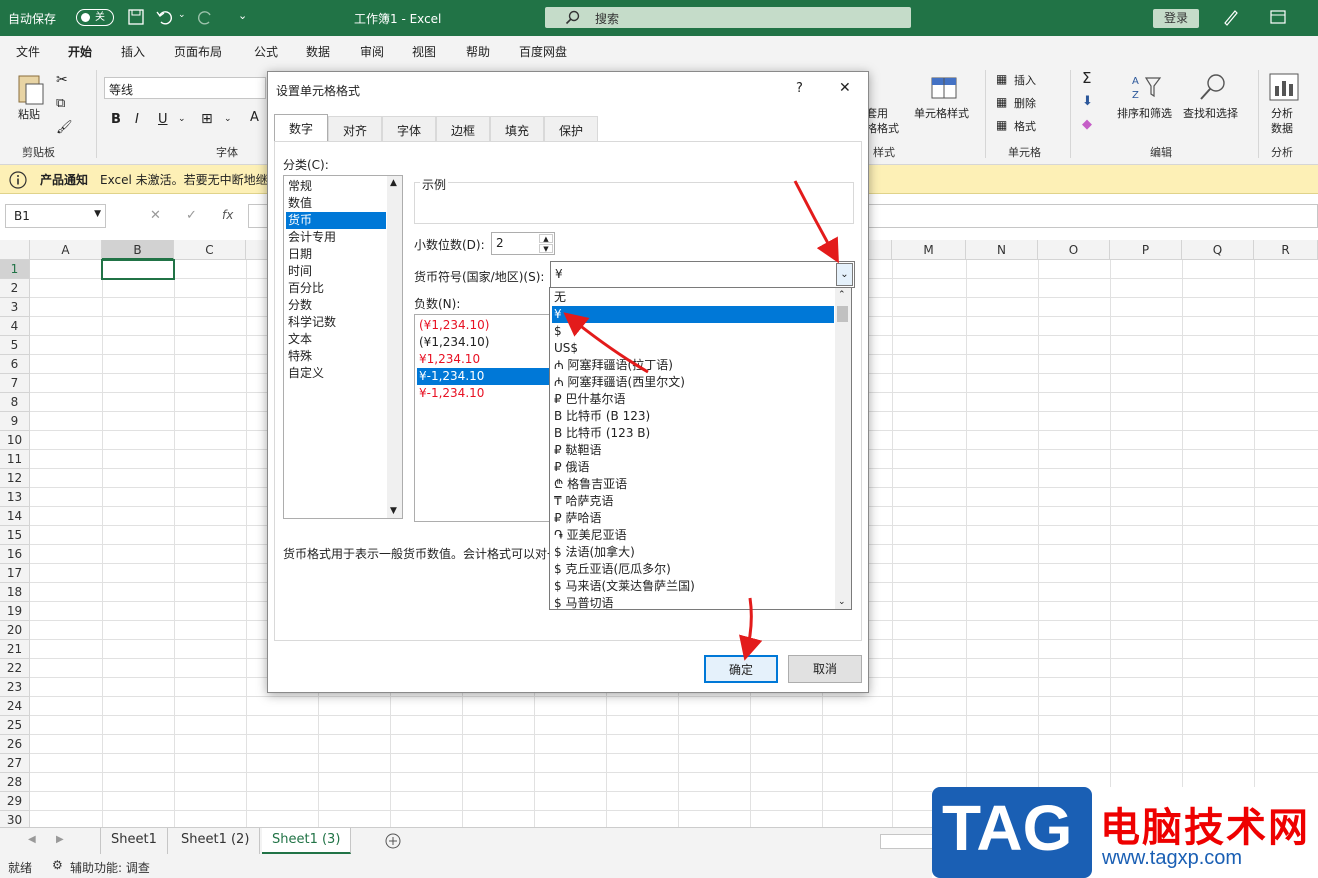  Describe the element at coordinates (355, 129) in the screenshot. I see `tab-alignment: 对齐` at that location.